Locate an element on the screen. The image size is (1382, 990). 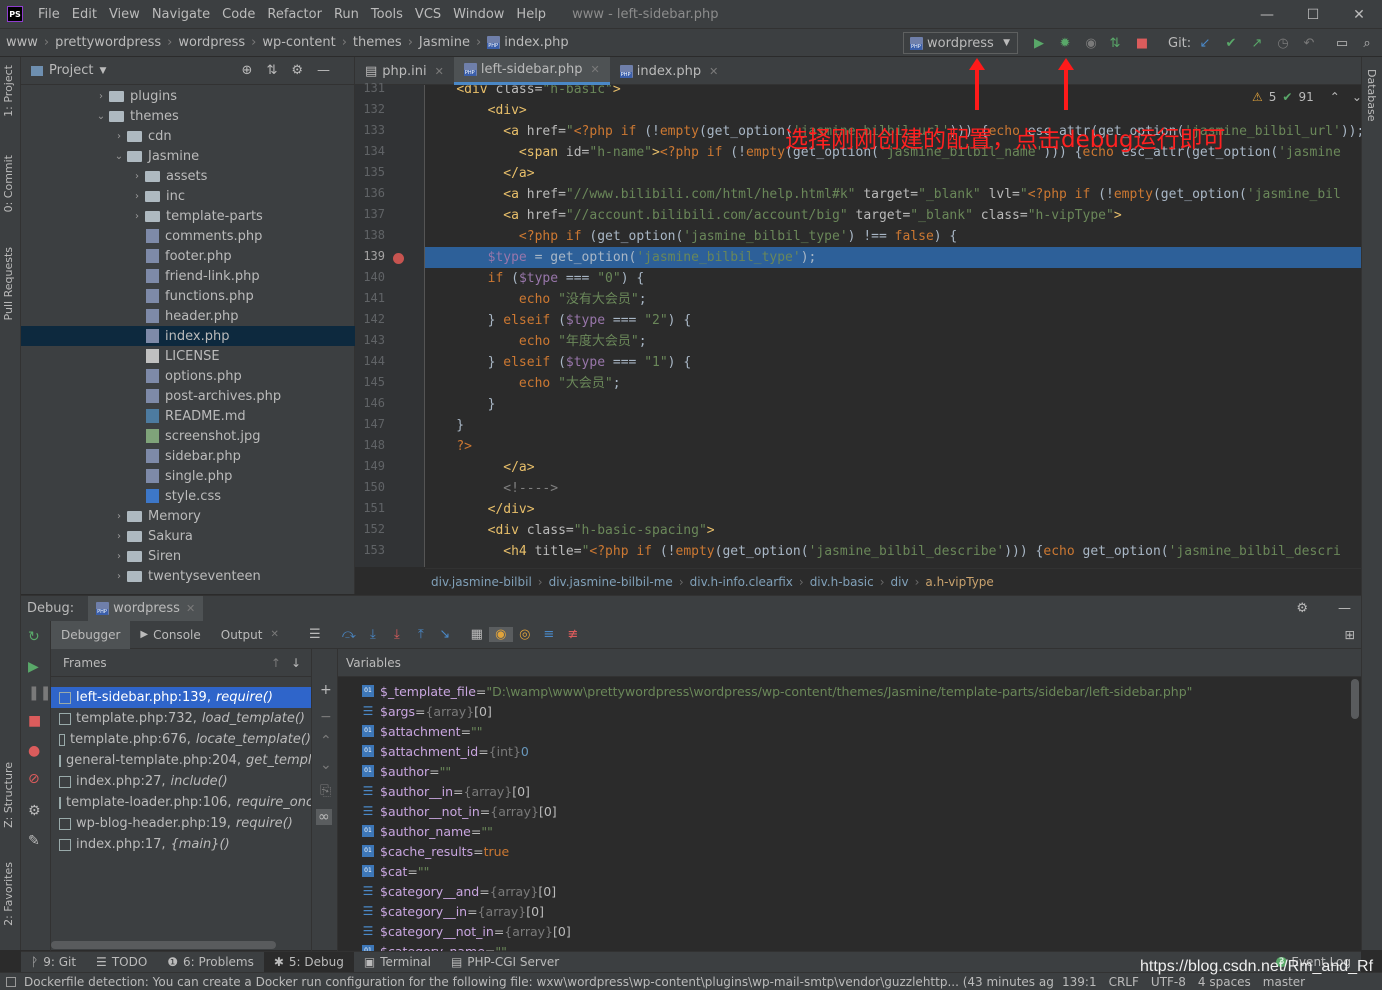
menu-view: View is located at coordinates (124, 14).